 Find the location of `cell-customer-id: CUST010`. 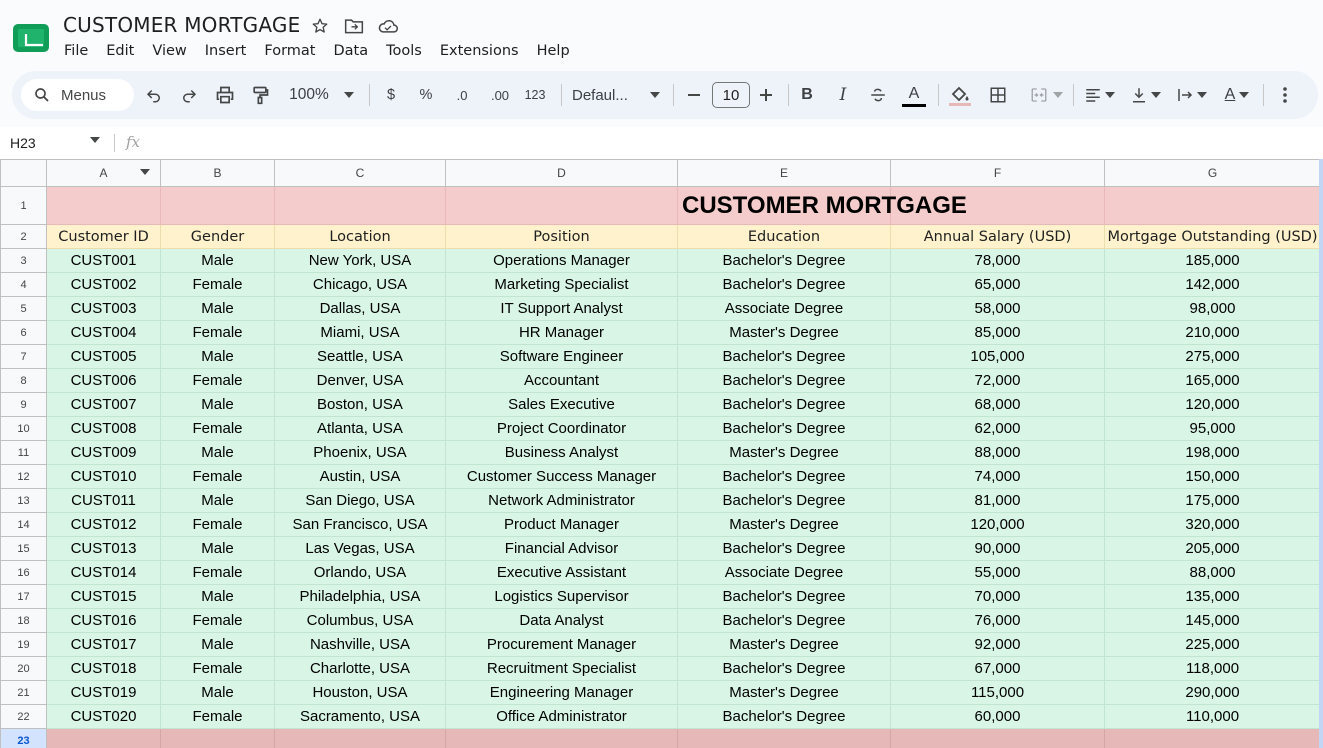

cell-customer-id: CUST010 is located at coordinates (103, 476).